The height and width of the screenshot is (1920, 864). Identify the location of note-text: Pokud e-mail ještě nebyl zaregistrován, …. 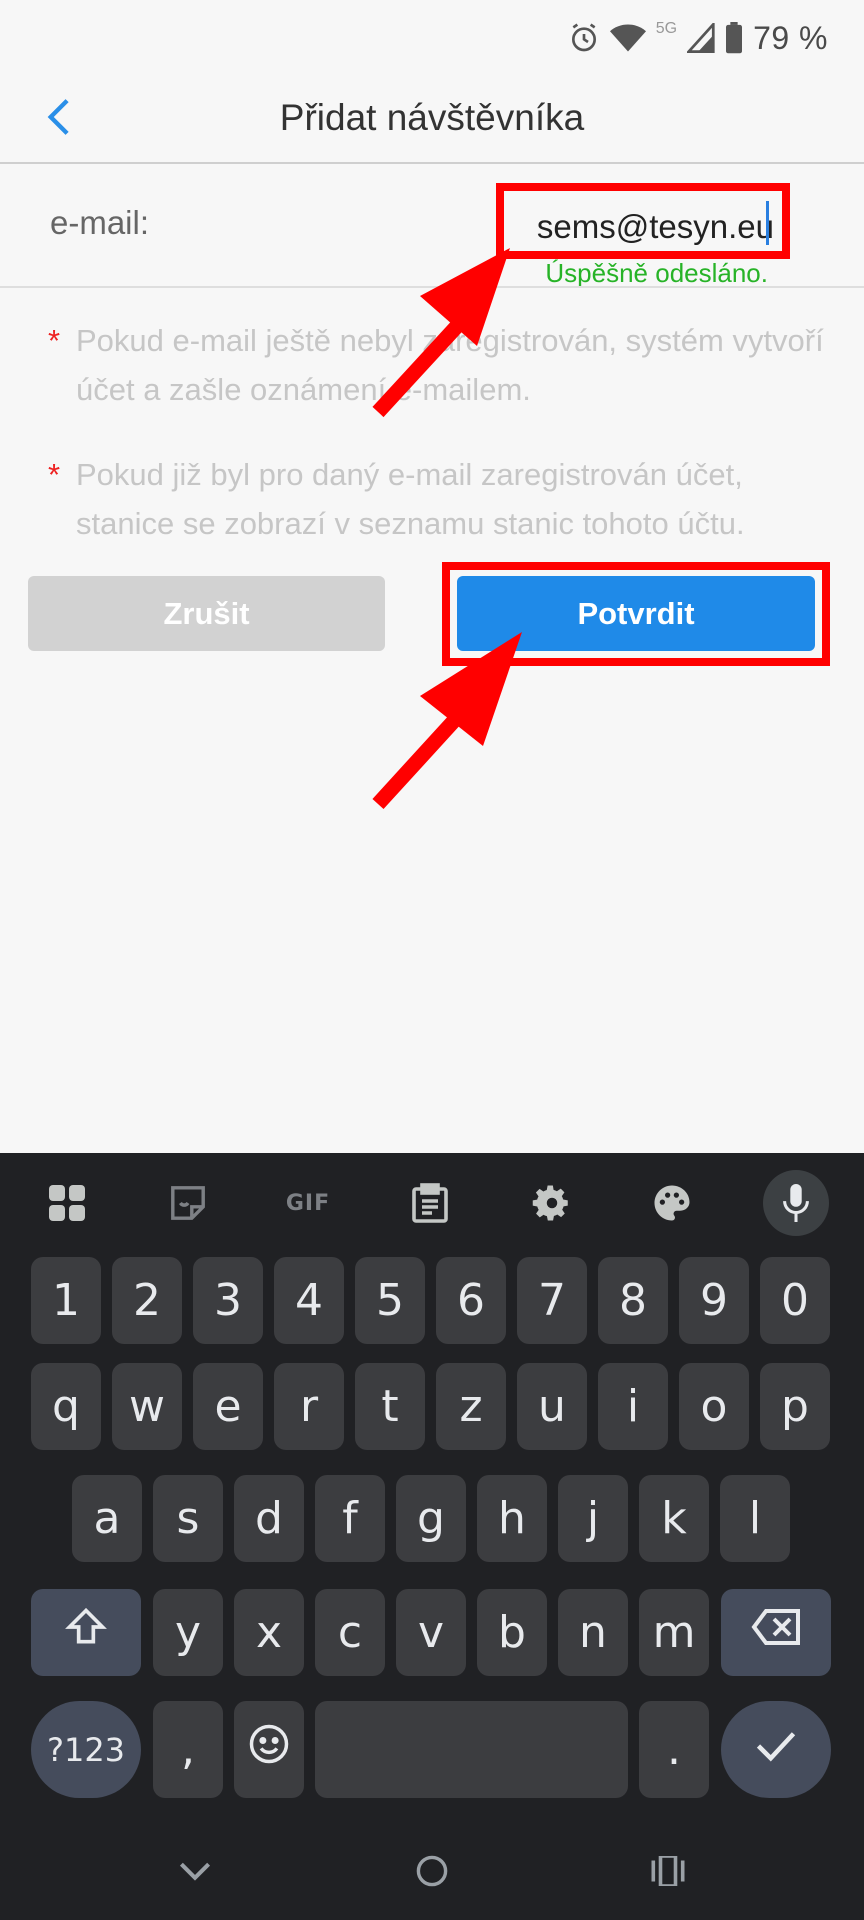
(450, 365).